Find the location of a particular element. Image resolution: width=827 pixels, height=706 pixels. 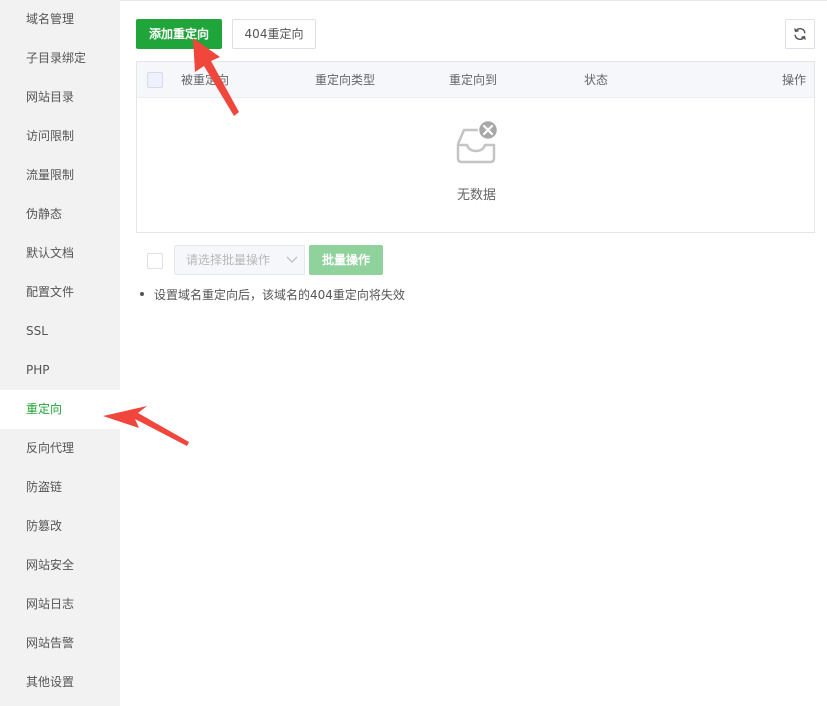

refresh-button is located at coordinates (800, 34).